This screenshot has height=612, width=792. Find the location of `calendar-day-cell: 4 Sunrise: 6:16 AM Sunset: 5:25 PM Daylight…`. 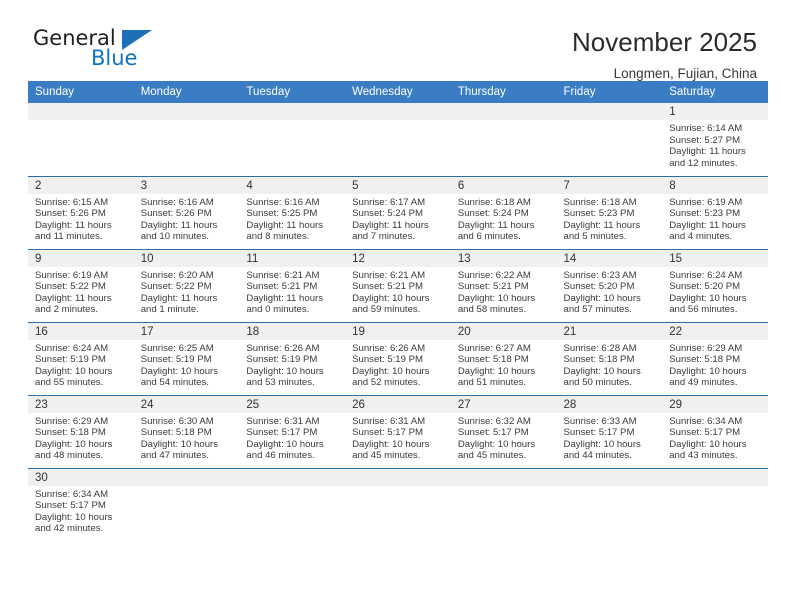

calendar-day-cell: 4 Sunrise: 6:16 AM Sunset: 5:25 PM Daylight… is located at coordinates (292, 212).